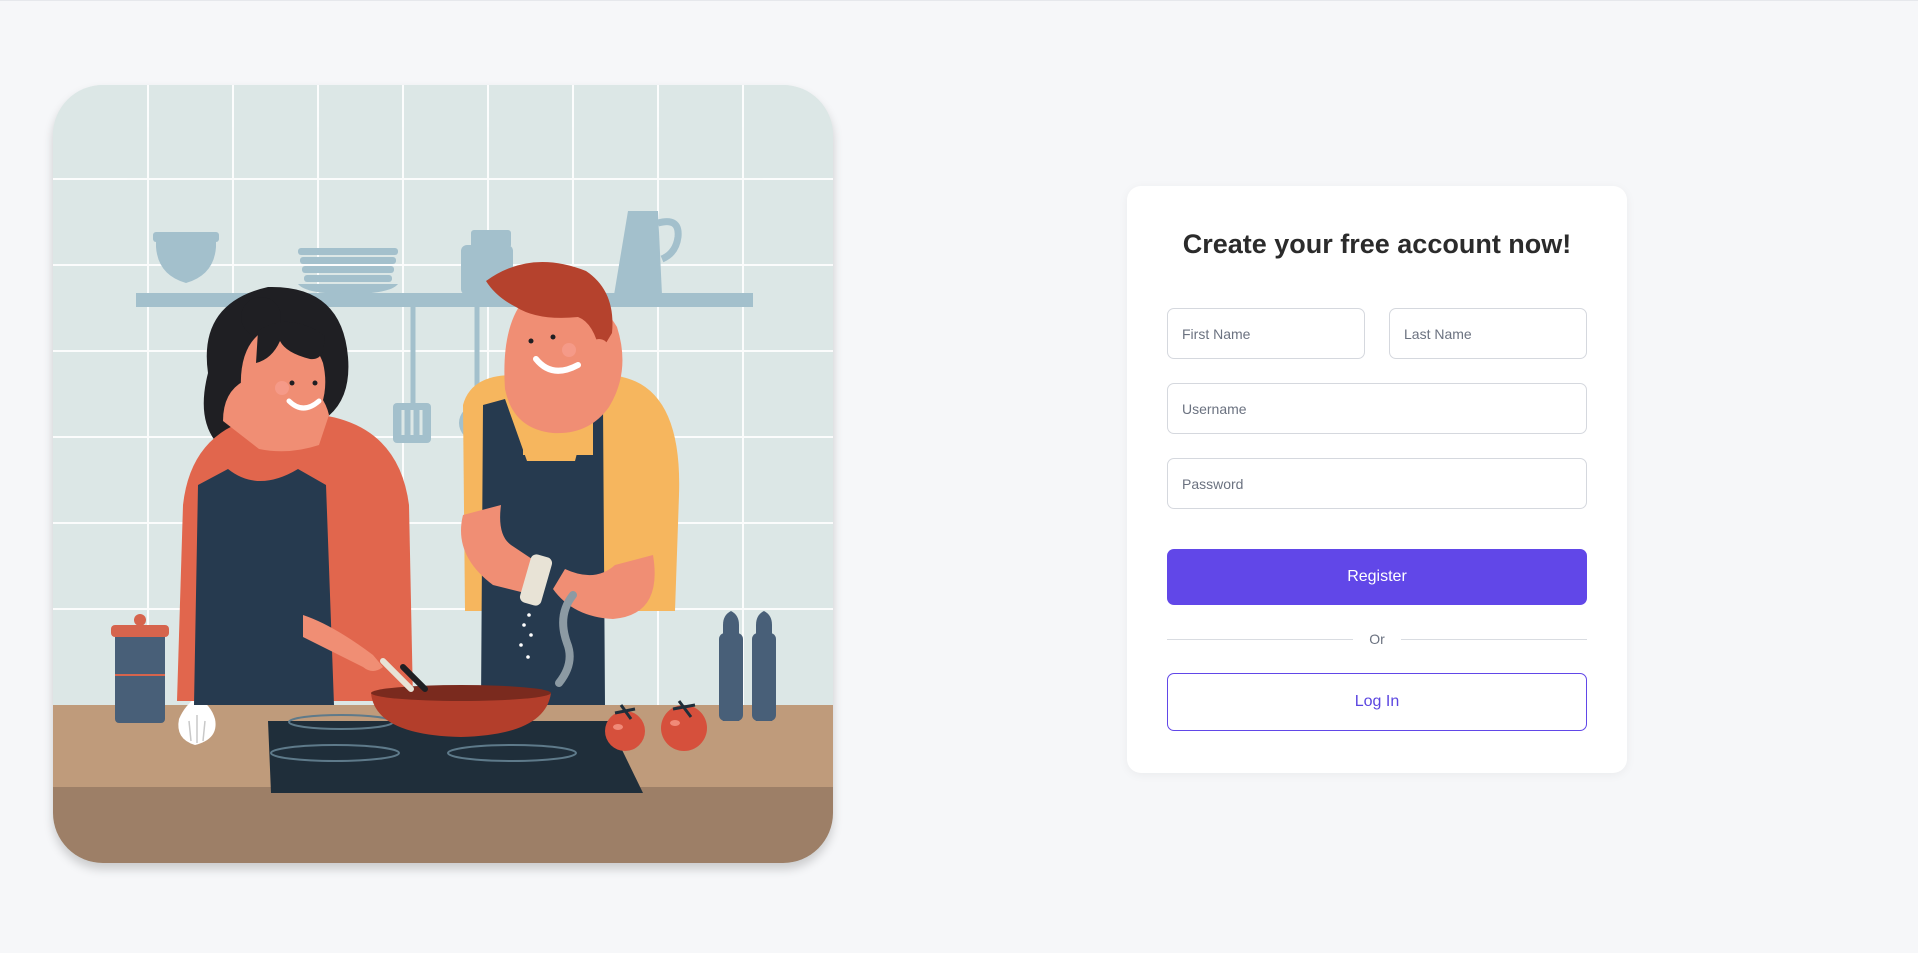 This screenshot has width=1918, height=953. What do you see at coordinates (1266, 333) in the screenshot?
I see `first-name-input` at bounding box center [1266, 333].